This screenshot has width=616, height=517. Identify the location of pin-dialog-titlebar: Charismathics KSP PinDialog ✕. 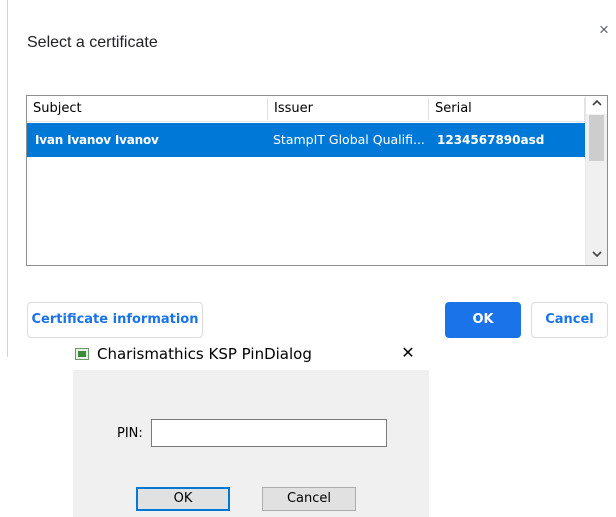
(251, 355).